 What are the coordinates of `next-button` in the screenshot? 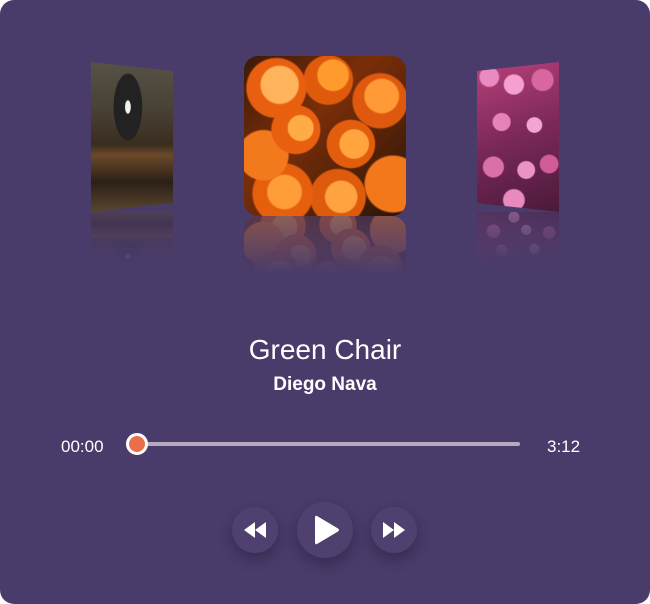 It's located at (394, 530).